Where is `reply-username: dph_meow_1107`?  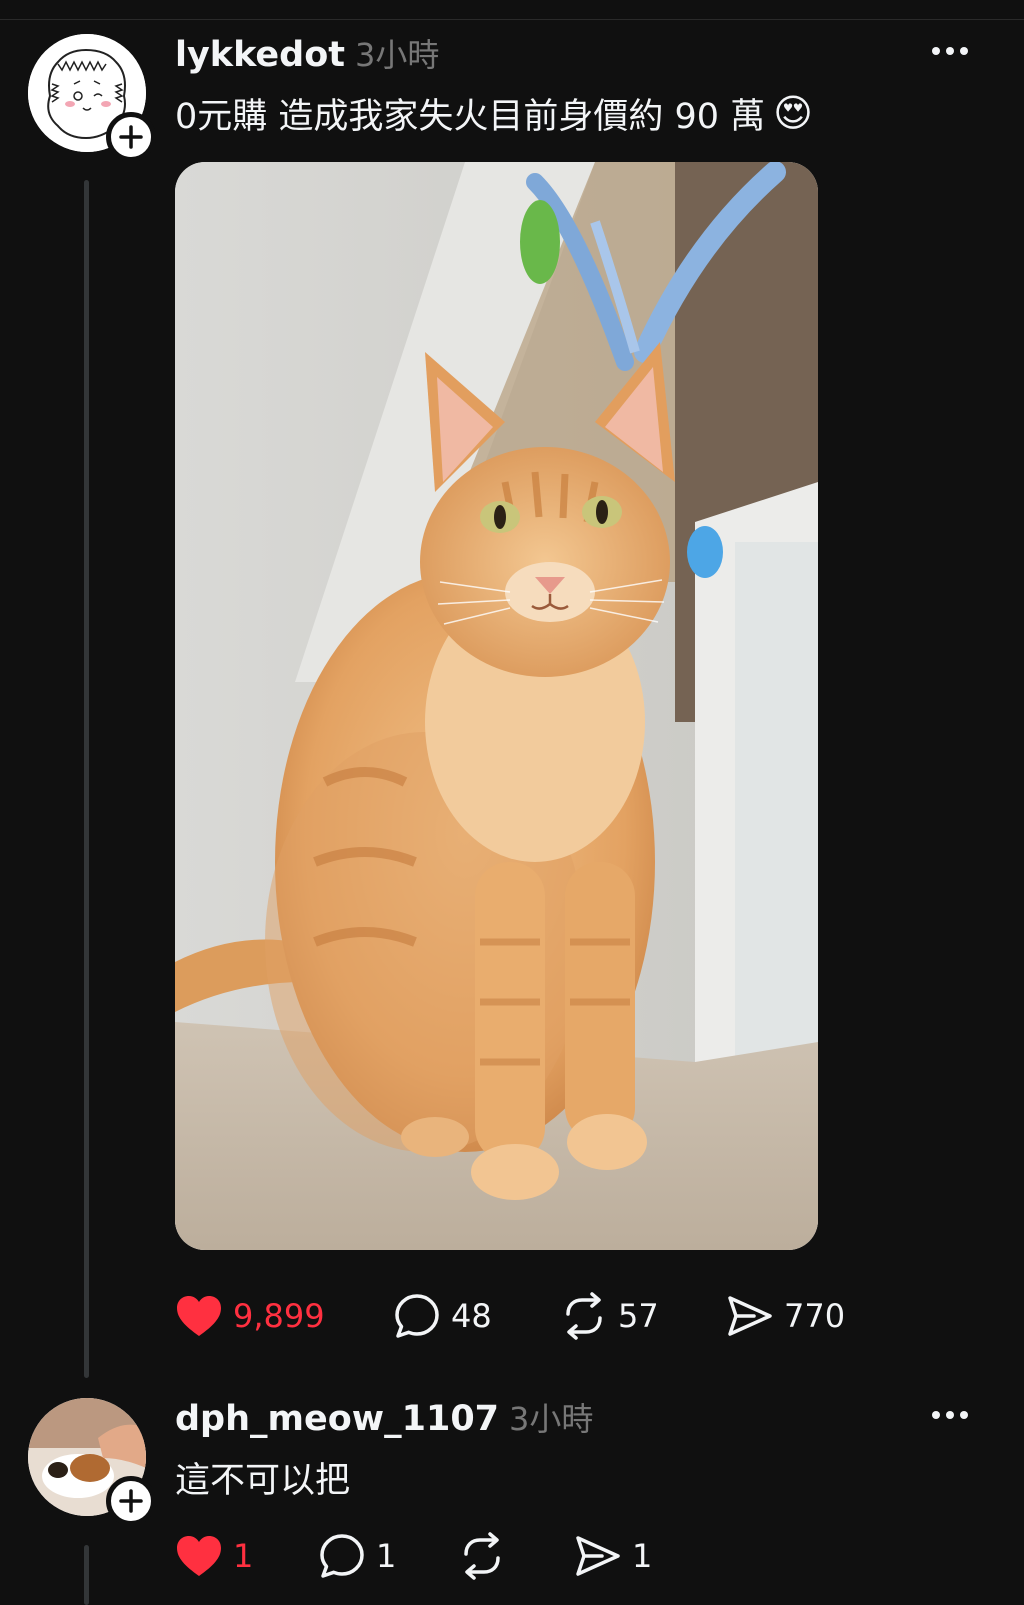 reply-username: dph_meow_1107 is located at coordinates (337, 1419).